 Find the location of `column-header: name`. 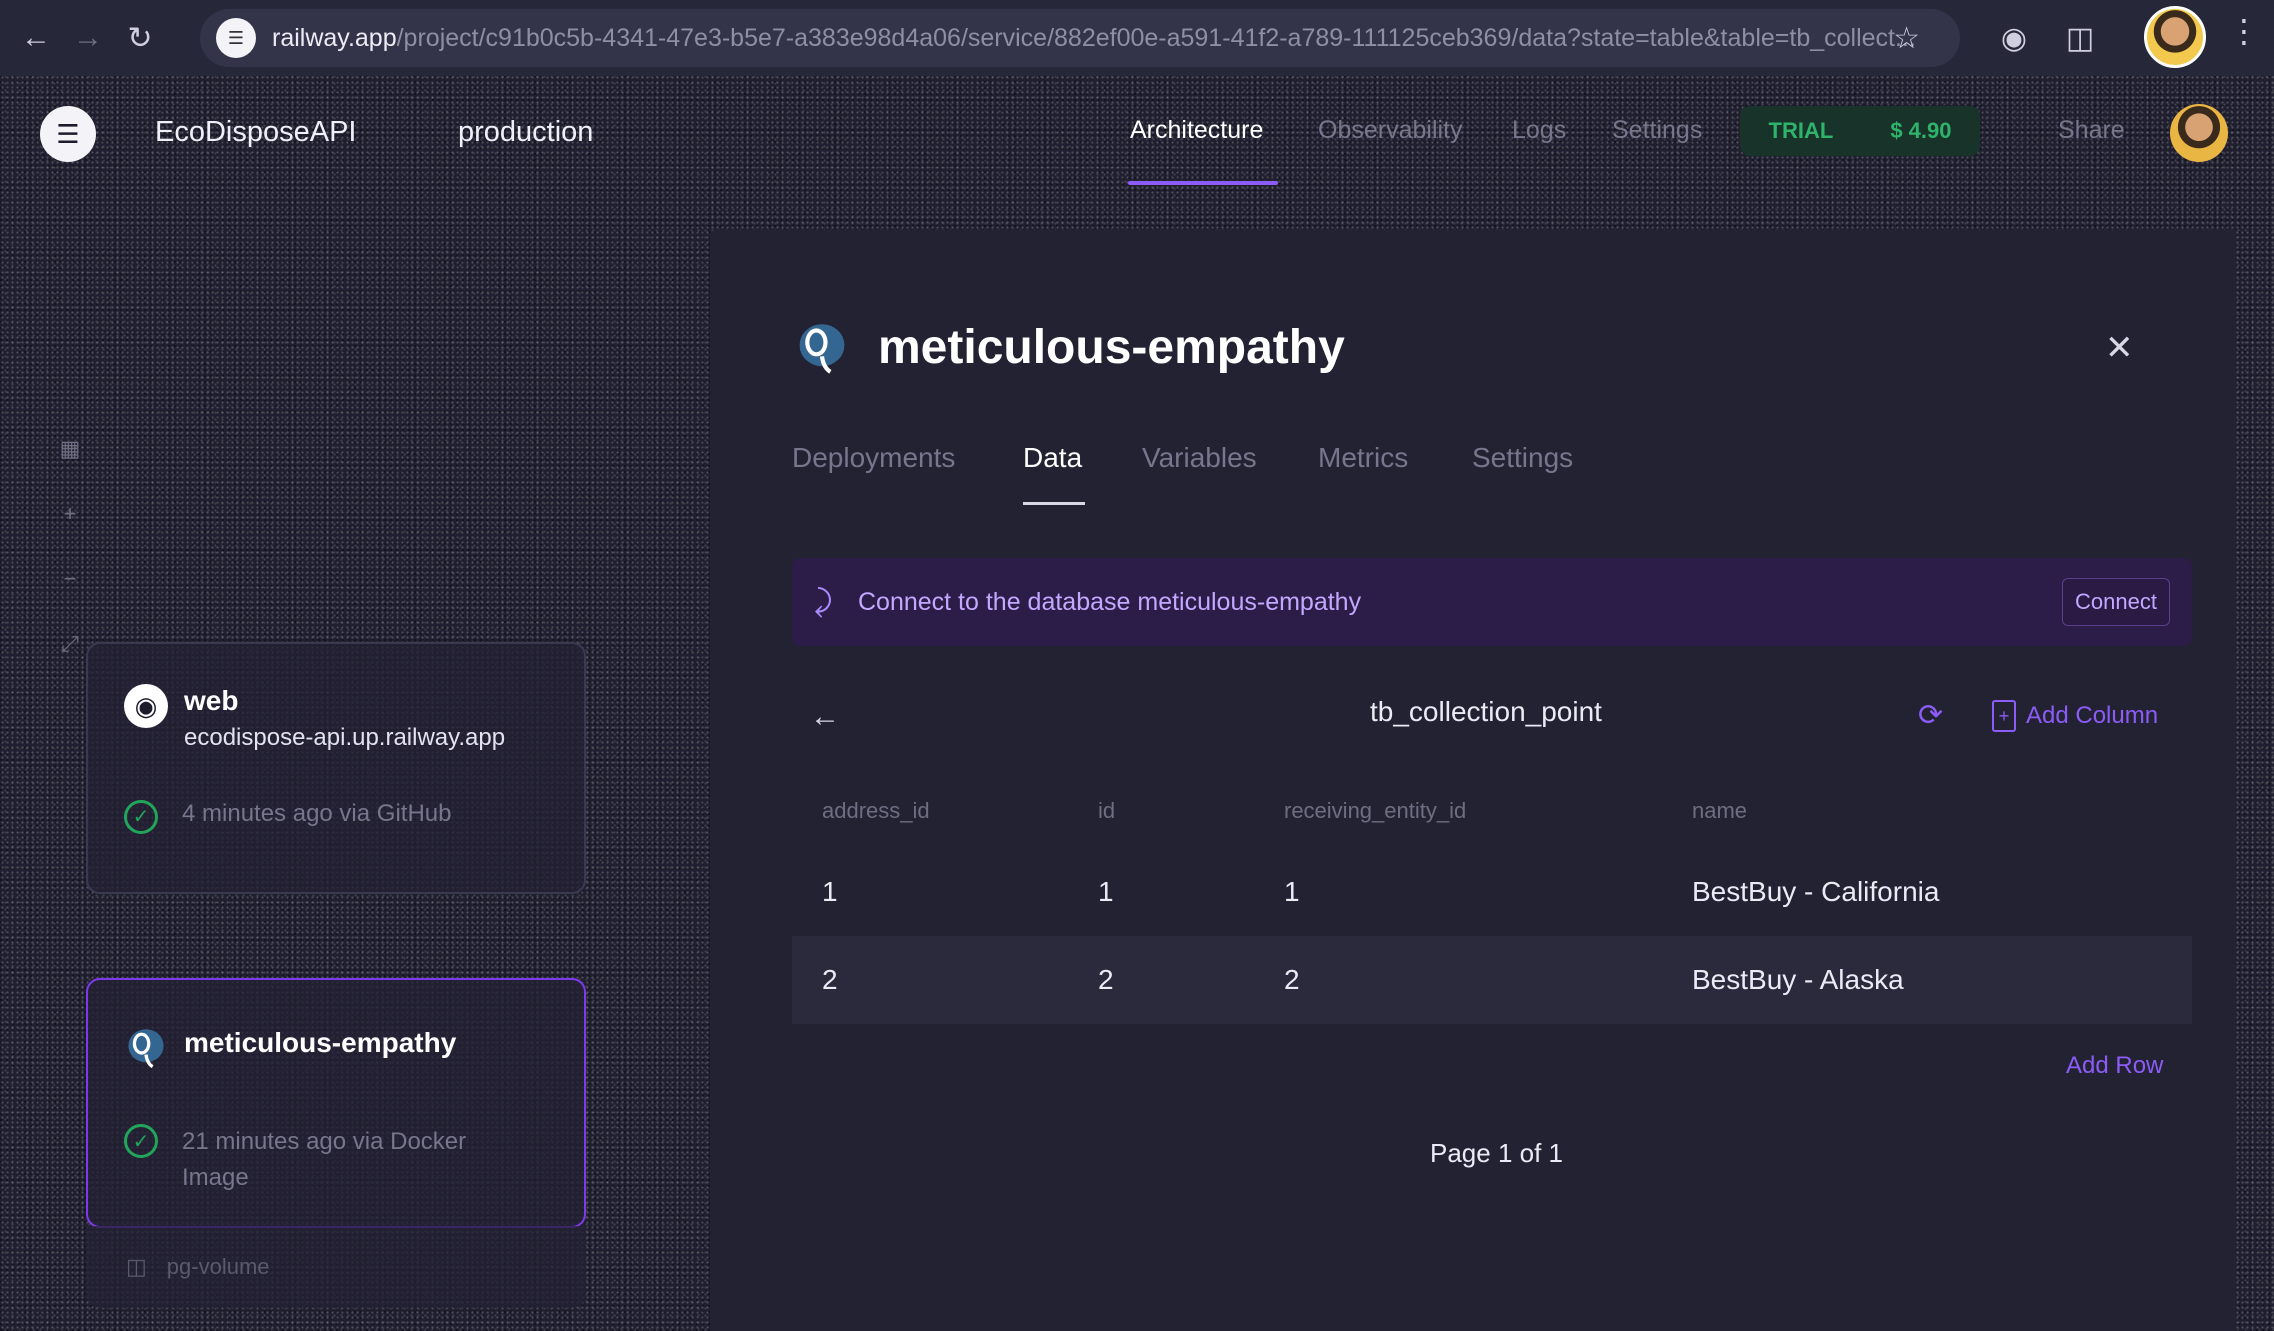

column-header: name is located at coordinates (1719, 811).